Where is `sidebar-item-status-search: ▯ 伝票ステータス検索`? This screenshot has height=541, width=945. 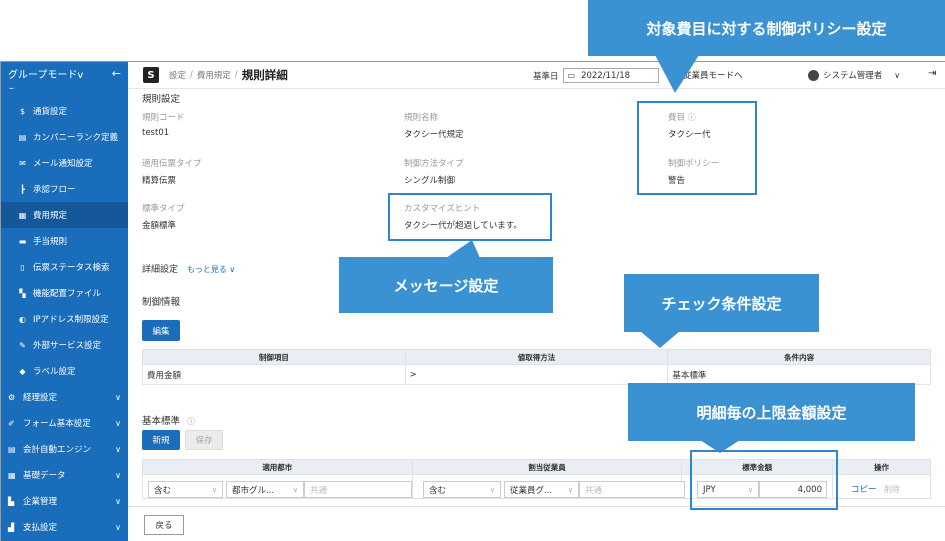 sidebar-item-status-search: ▯ 伝票ステータス検索 is located at coordinates (64, 267).